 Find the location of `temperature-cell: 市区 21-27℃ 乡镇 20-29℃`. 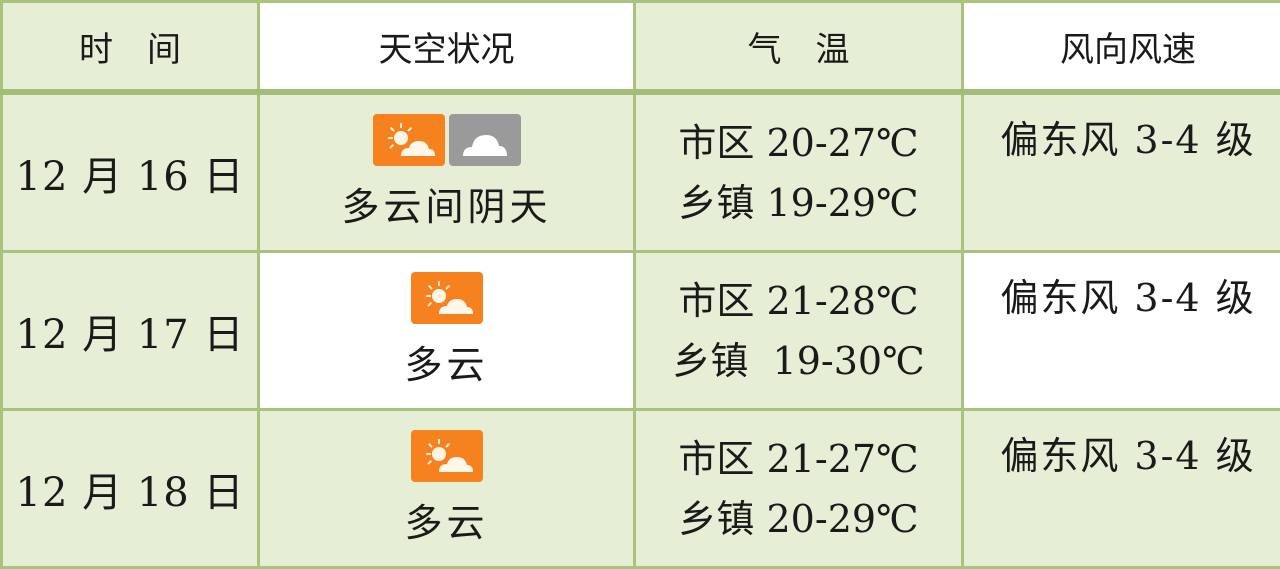

temperature-cell: 市区 21-27℃ 乡镇 20-29℃ is located at coordinates (799, 489).